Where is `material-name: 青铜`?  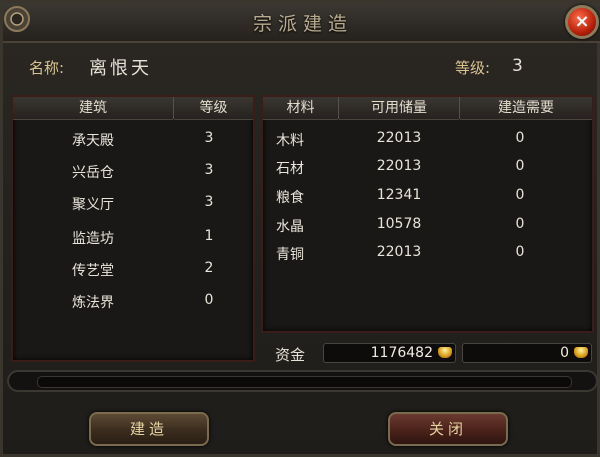
material-name: 青铜 is located at coordinates (290, 255).